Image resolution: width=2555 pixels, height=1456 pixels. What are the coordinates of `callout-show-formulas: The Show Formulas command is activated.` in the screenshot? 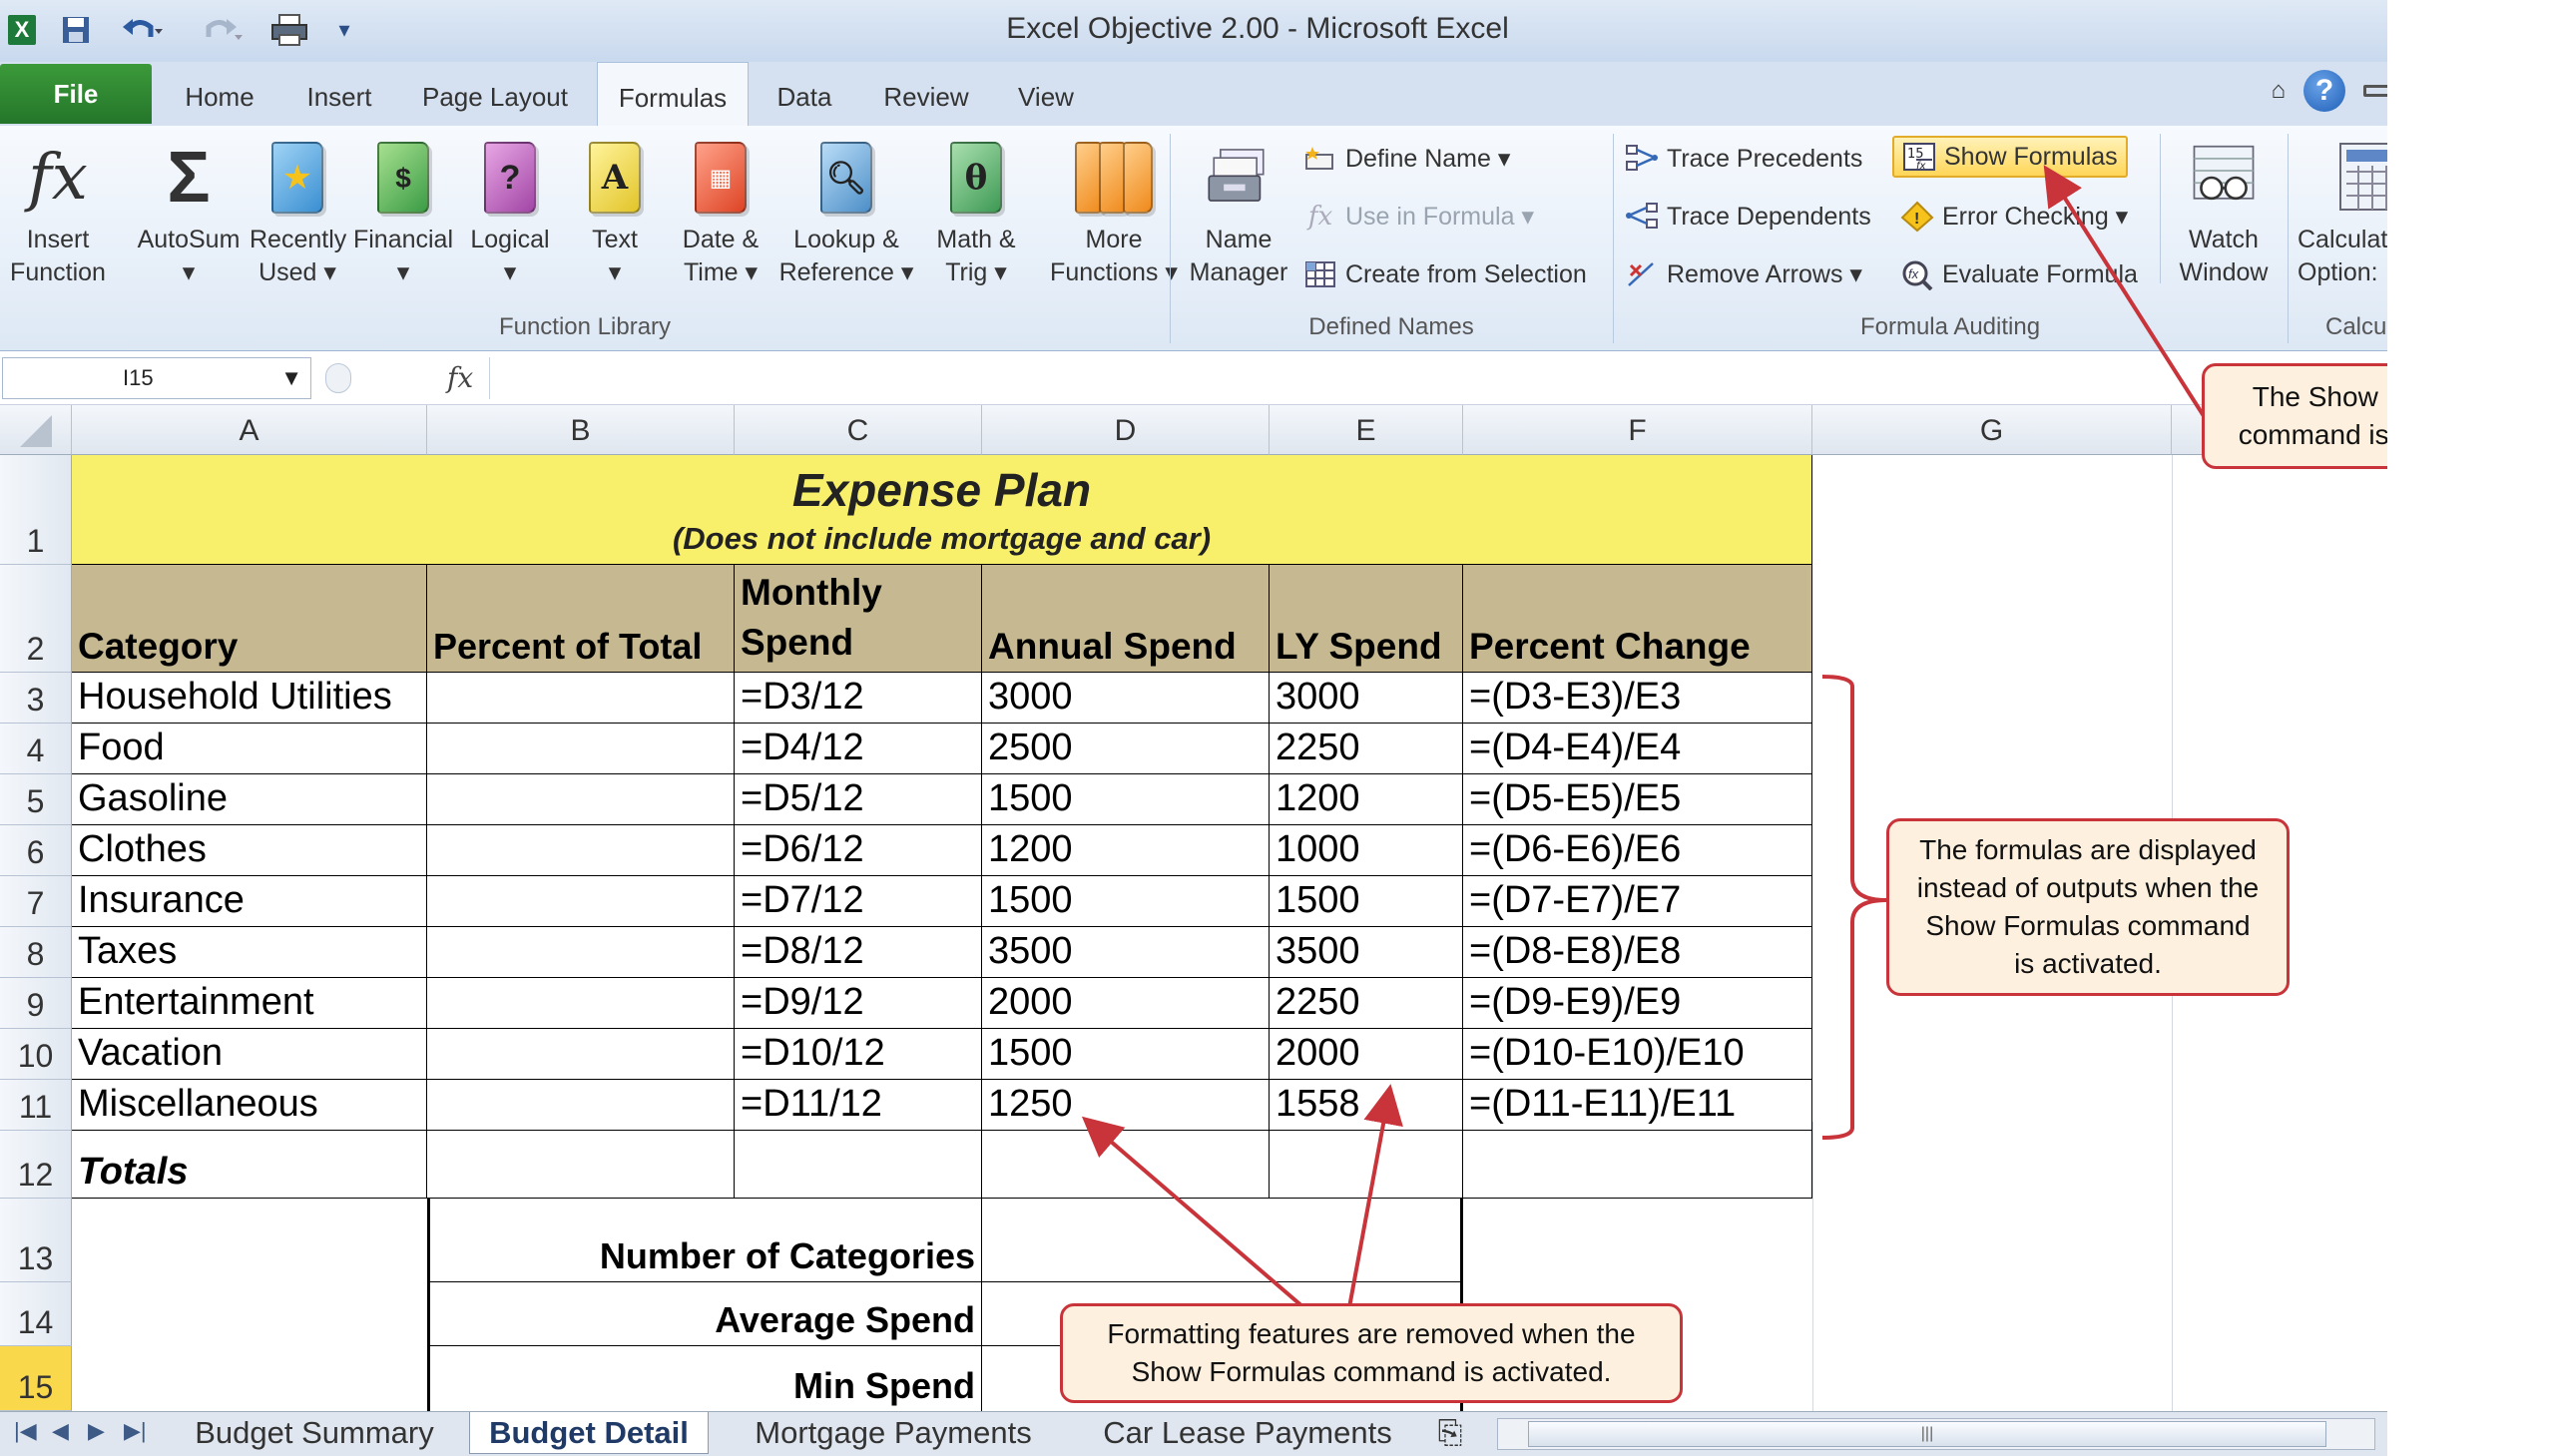 It's located at (2294, 416).